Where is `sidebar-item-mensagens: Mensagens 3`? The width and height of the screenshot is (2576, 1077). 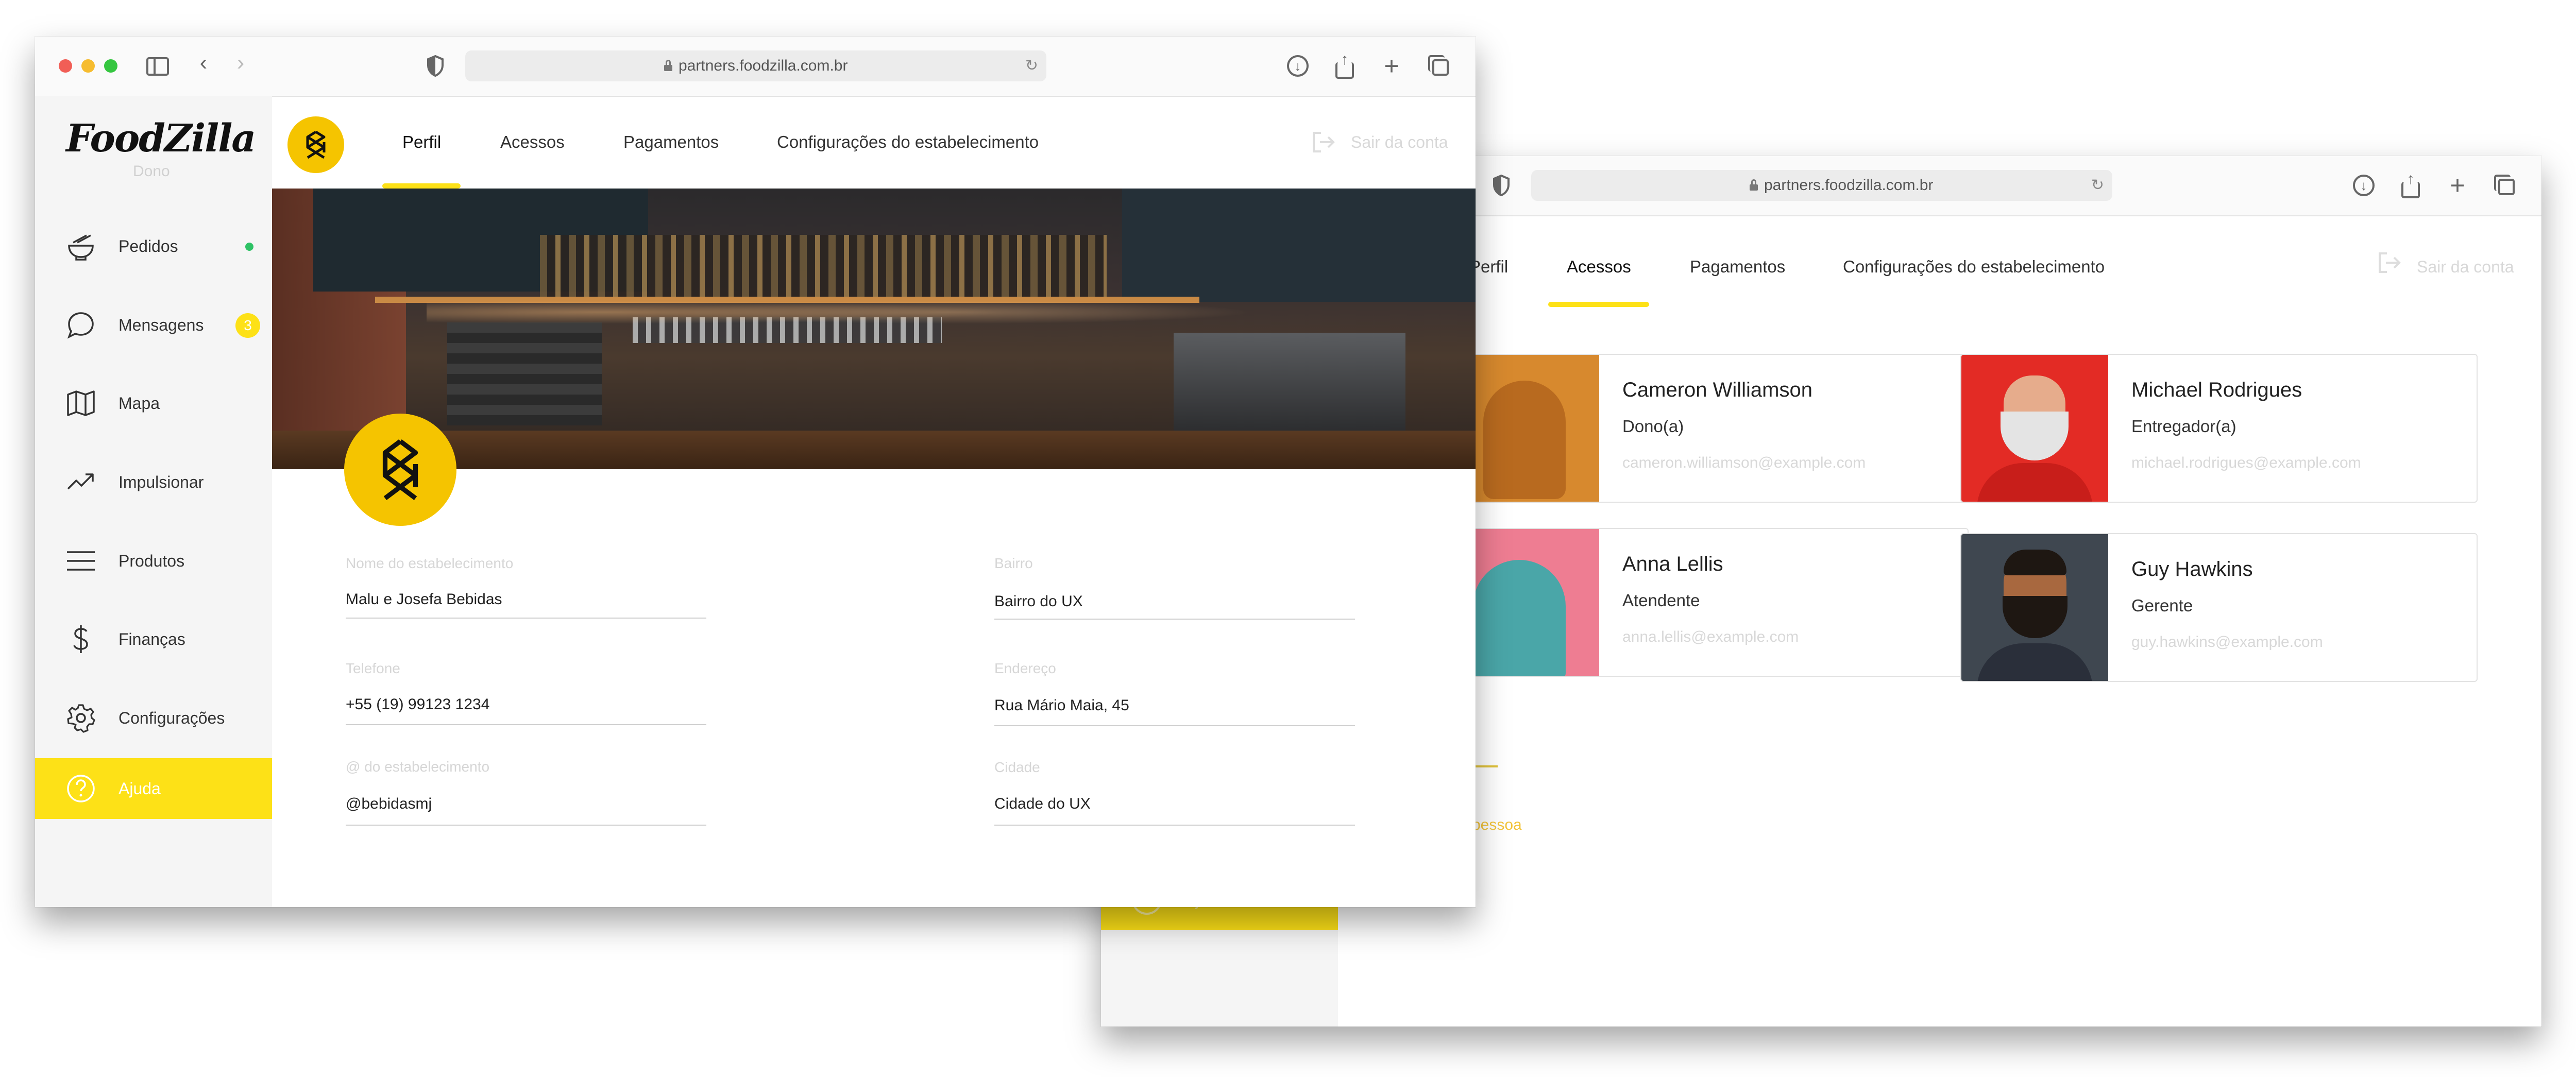
sidebar-item-mensagens: Mensagens 3 is located at coordinates (153, 325).